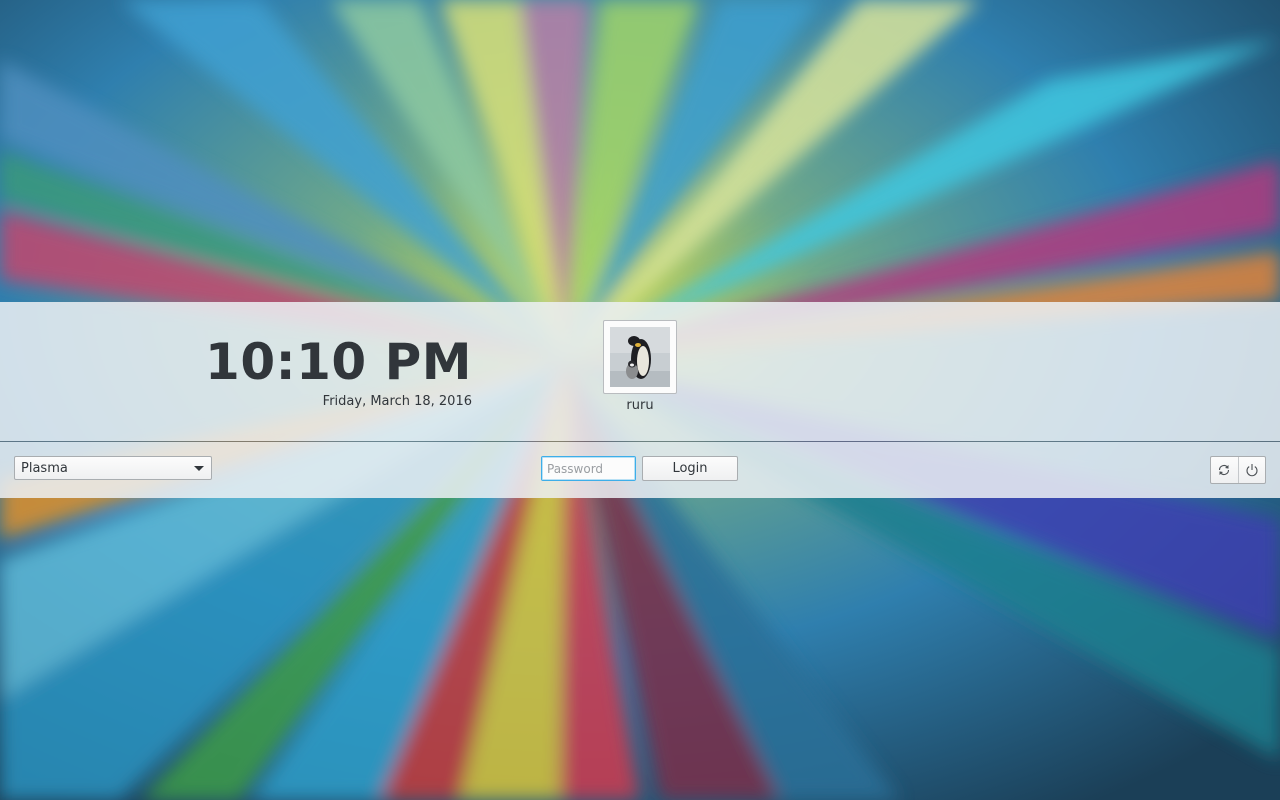 The width and height of the screenshot is (1280, 800). I want to click on reboot-icon, so click(1224, 470).